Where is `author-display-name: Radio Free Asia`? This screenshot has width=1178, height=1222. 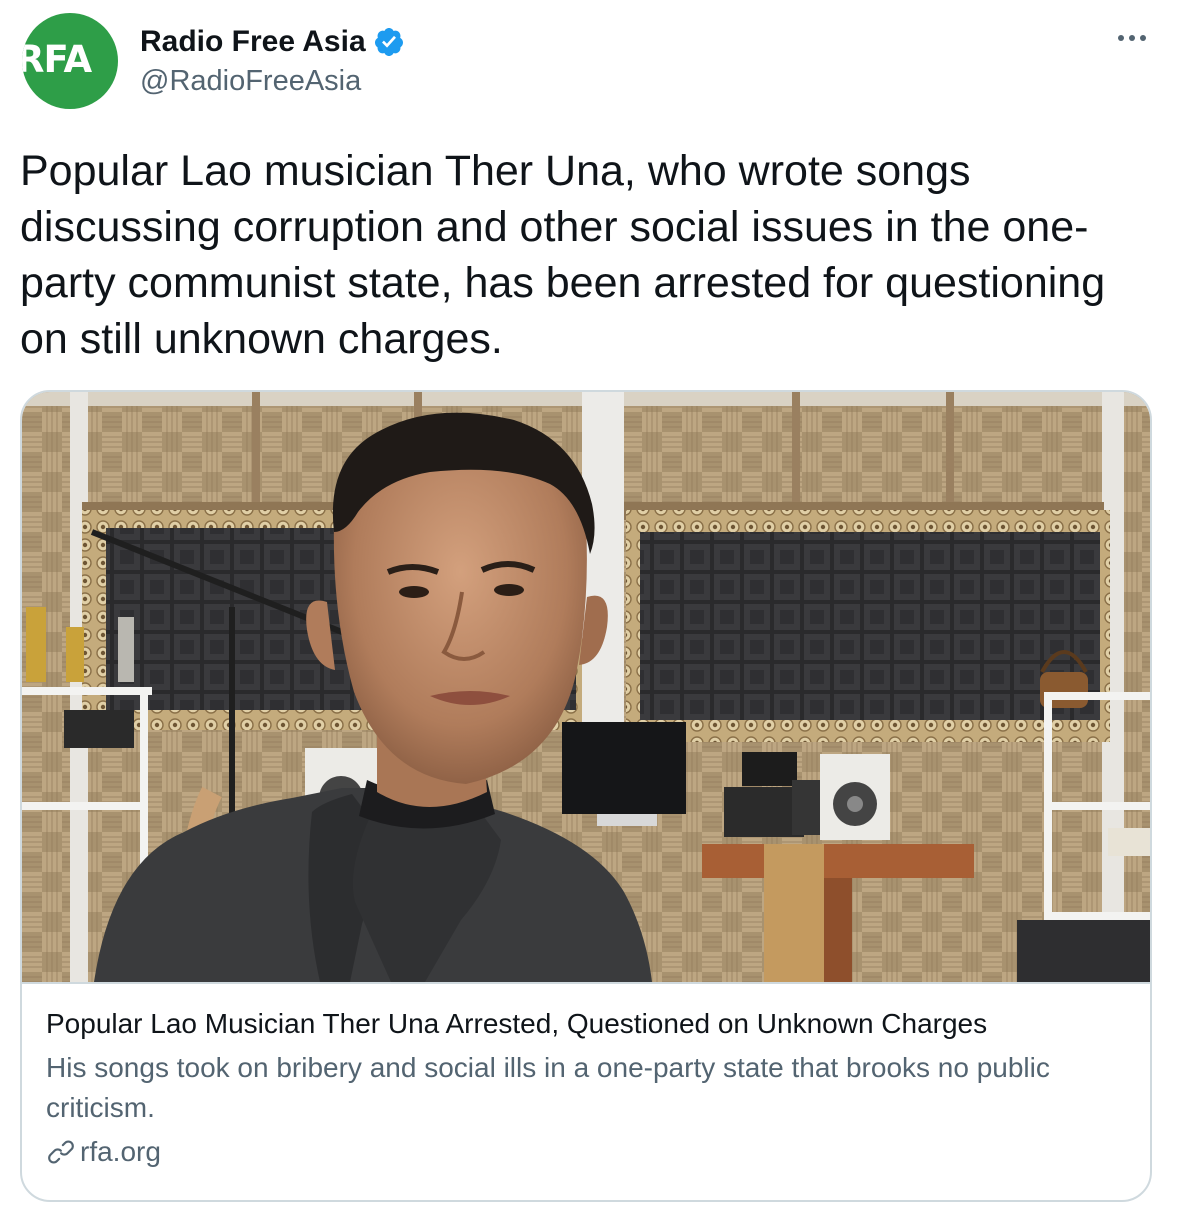 author-display-name: Radio Free Asia is located at coordinates (253, 42).